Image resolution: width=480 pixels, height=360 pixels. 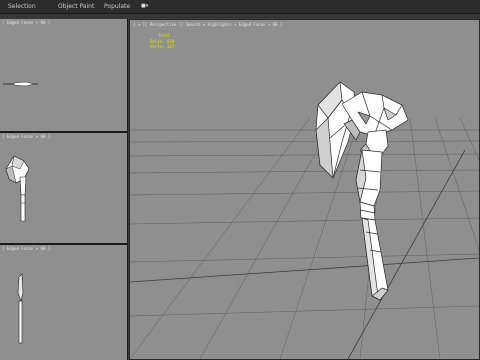 What do you see at coordinates (64, 75) in the screenshot?
I see `viewport-top-left: [ Edged Faces + 90 ]` at bounding box center [64, 75].